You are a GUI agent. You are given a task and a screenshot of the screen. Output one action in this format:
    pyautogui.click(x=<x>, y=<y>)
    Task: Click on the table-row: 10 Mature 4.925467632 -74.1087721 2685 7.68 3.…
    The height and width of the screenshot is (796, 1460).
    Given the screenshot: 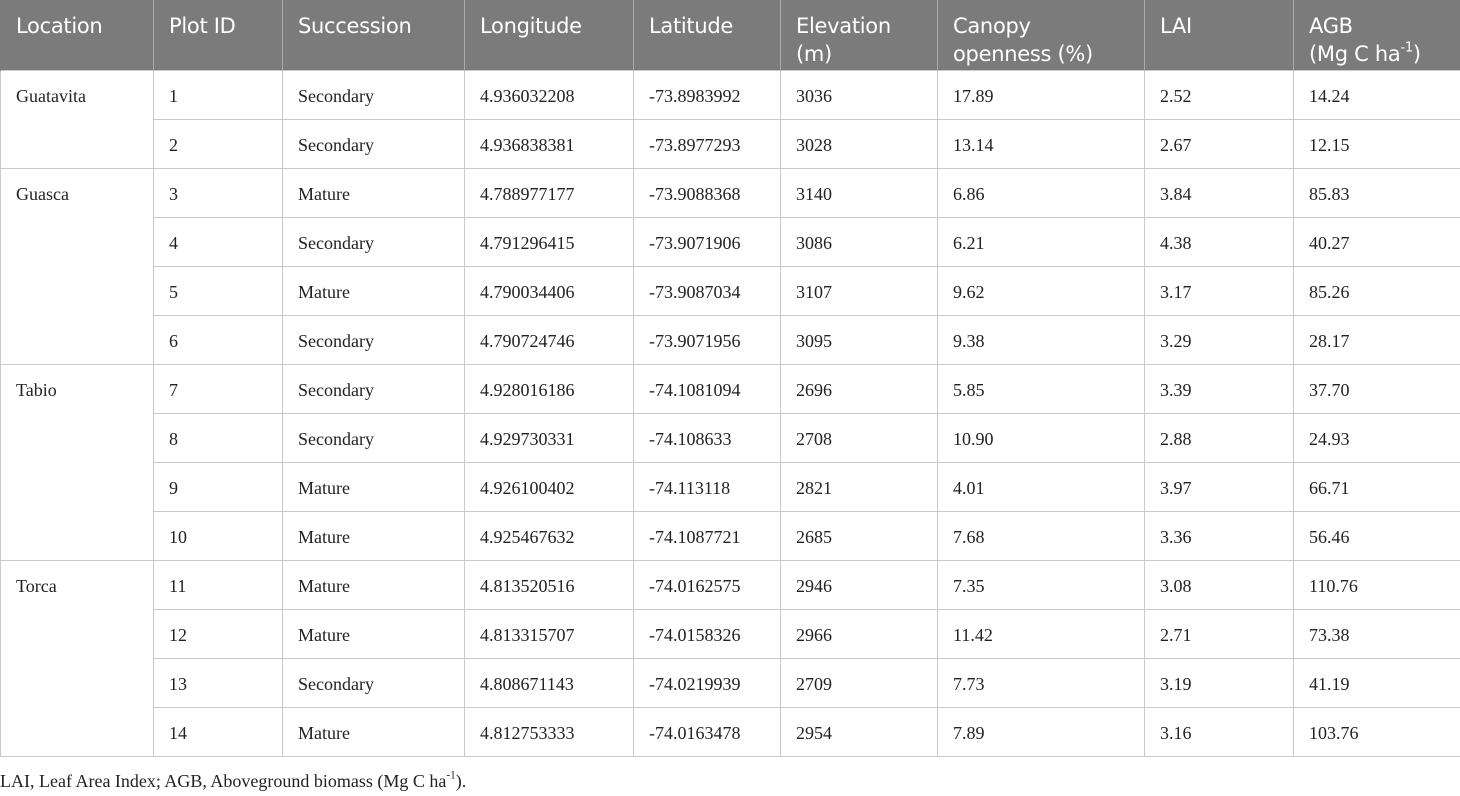 What is the action you would take?
    pyautogui.click(x=730, y=535)
    